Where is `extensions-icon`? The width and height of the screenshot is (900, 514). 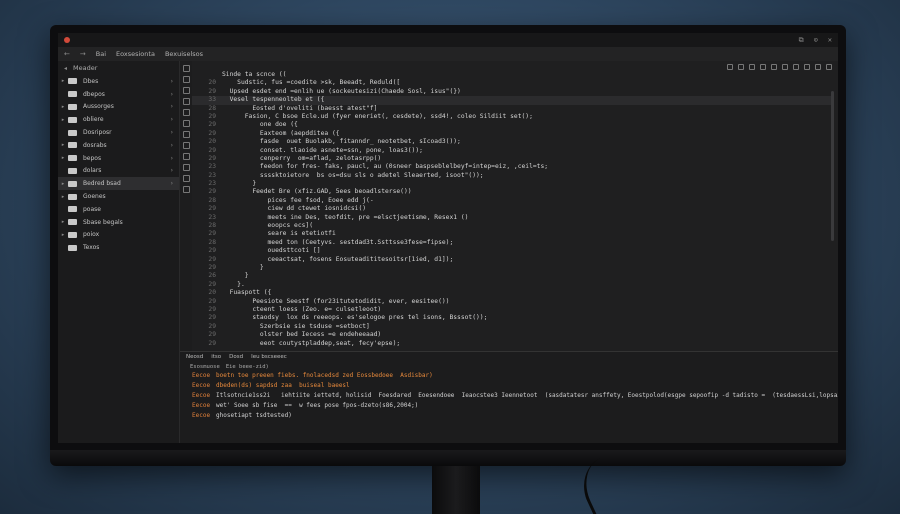 extensions-icon is located at coordinates (186, 123).